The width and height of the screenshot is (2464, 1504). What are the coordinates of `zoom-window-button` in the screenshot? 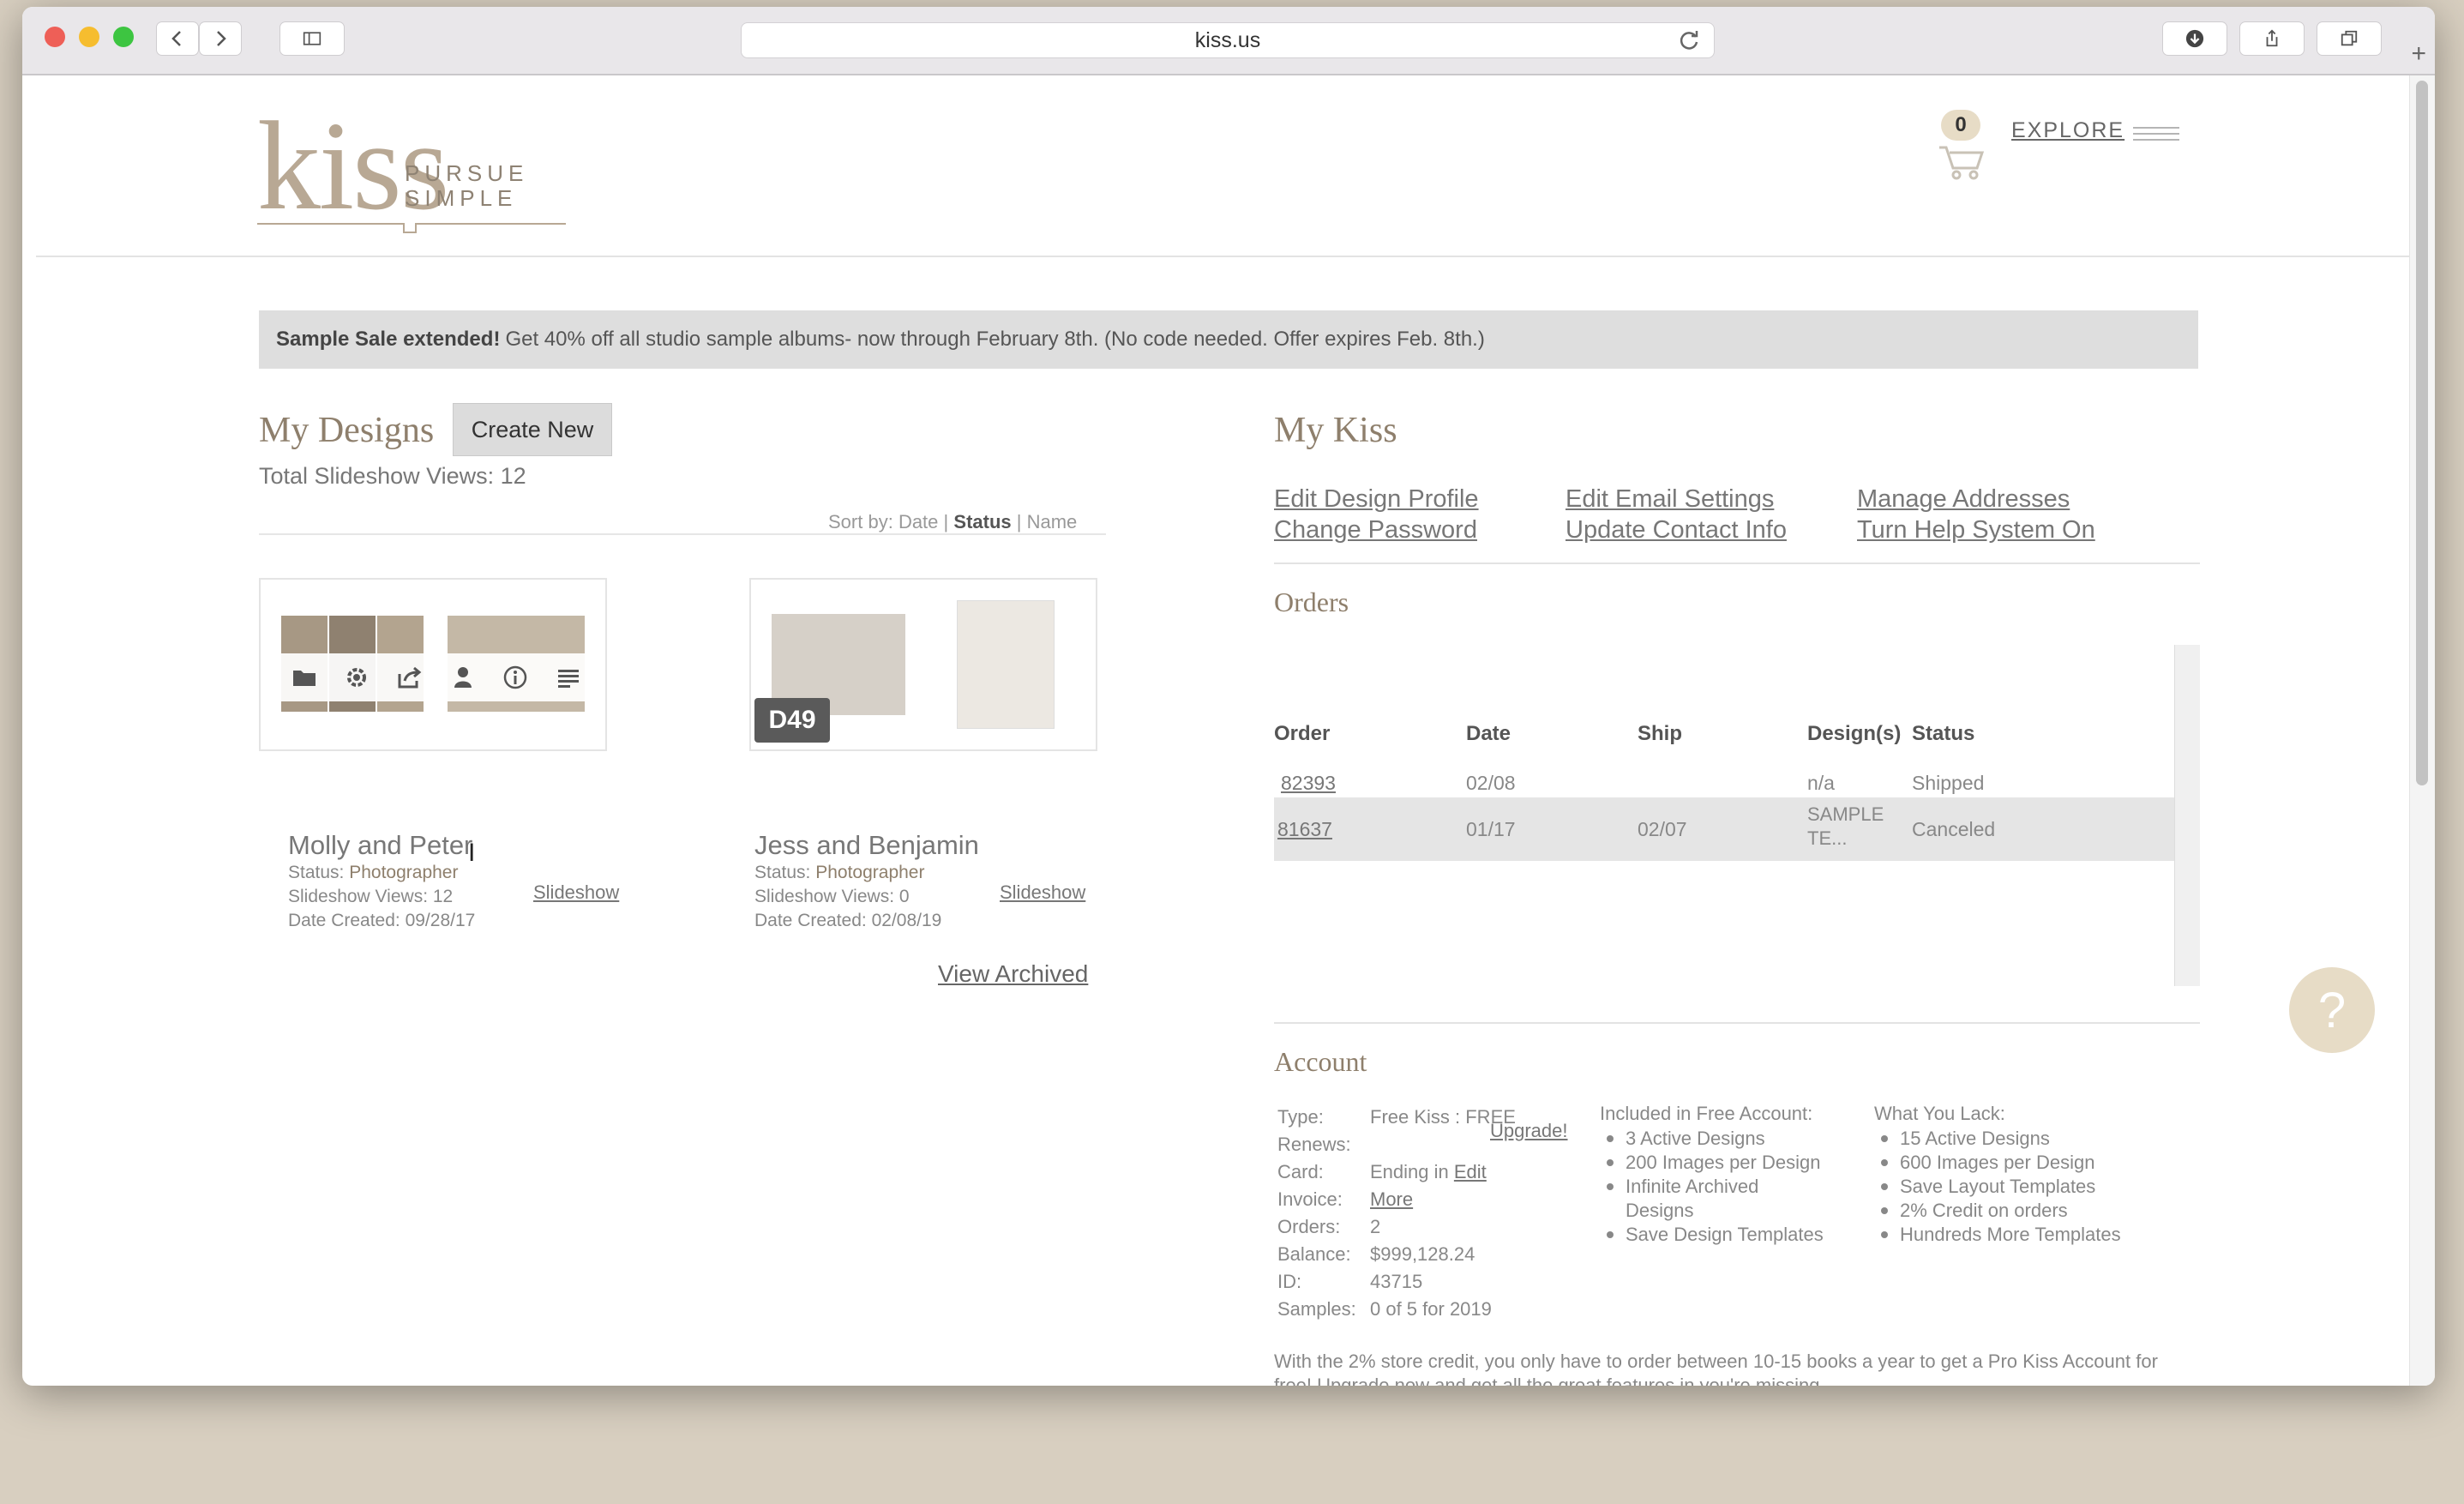 It's located at (123, 37).